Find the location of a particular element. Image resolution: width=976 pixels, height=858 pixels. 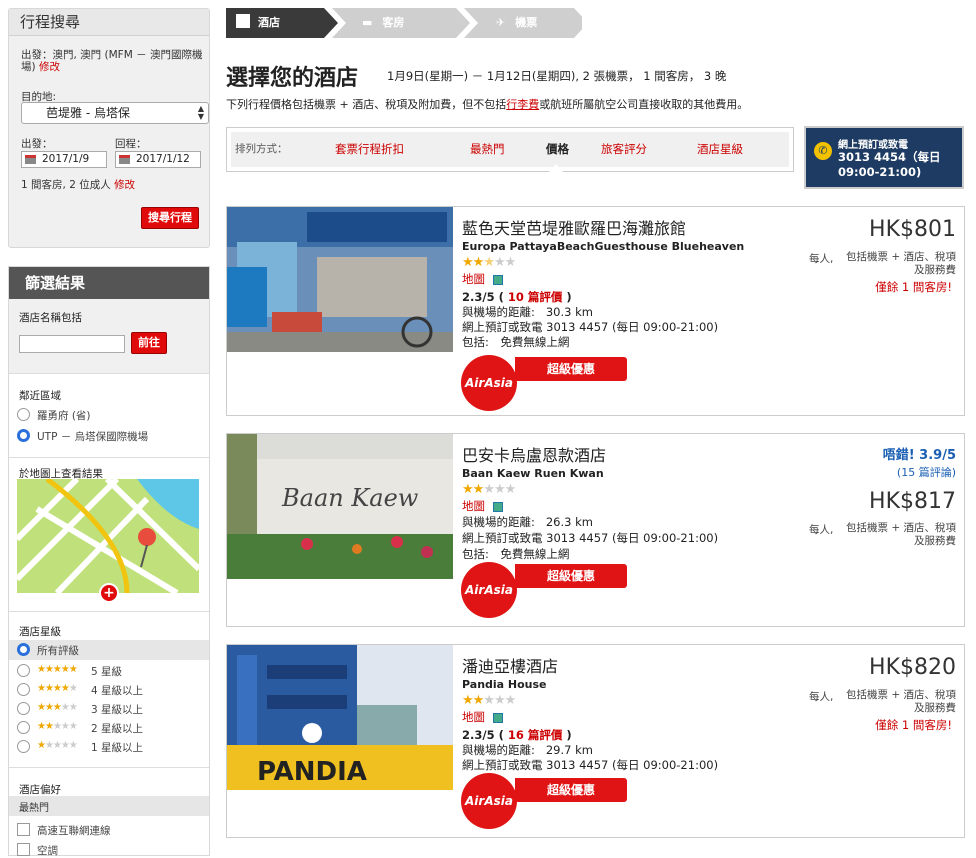

pref-option: 高速互聯網連線 is located at coordinates (74, 831).